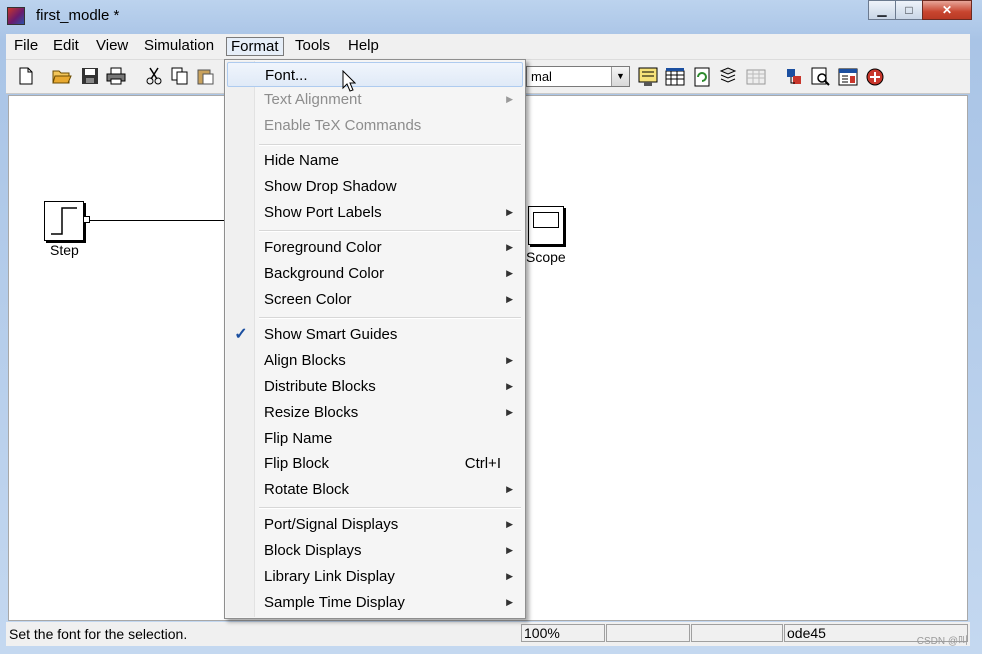  I want to click on menu-view: View, so click(112, 46).